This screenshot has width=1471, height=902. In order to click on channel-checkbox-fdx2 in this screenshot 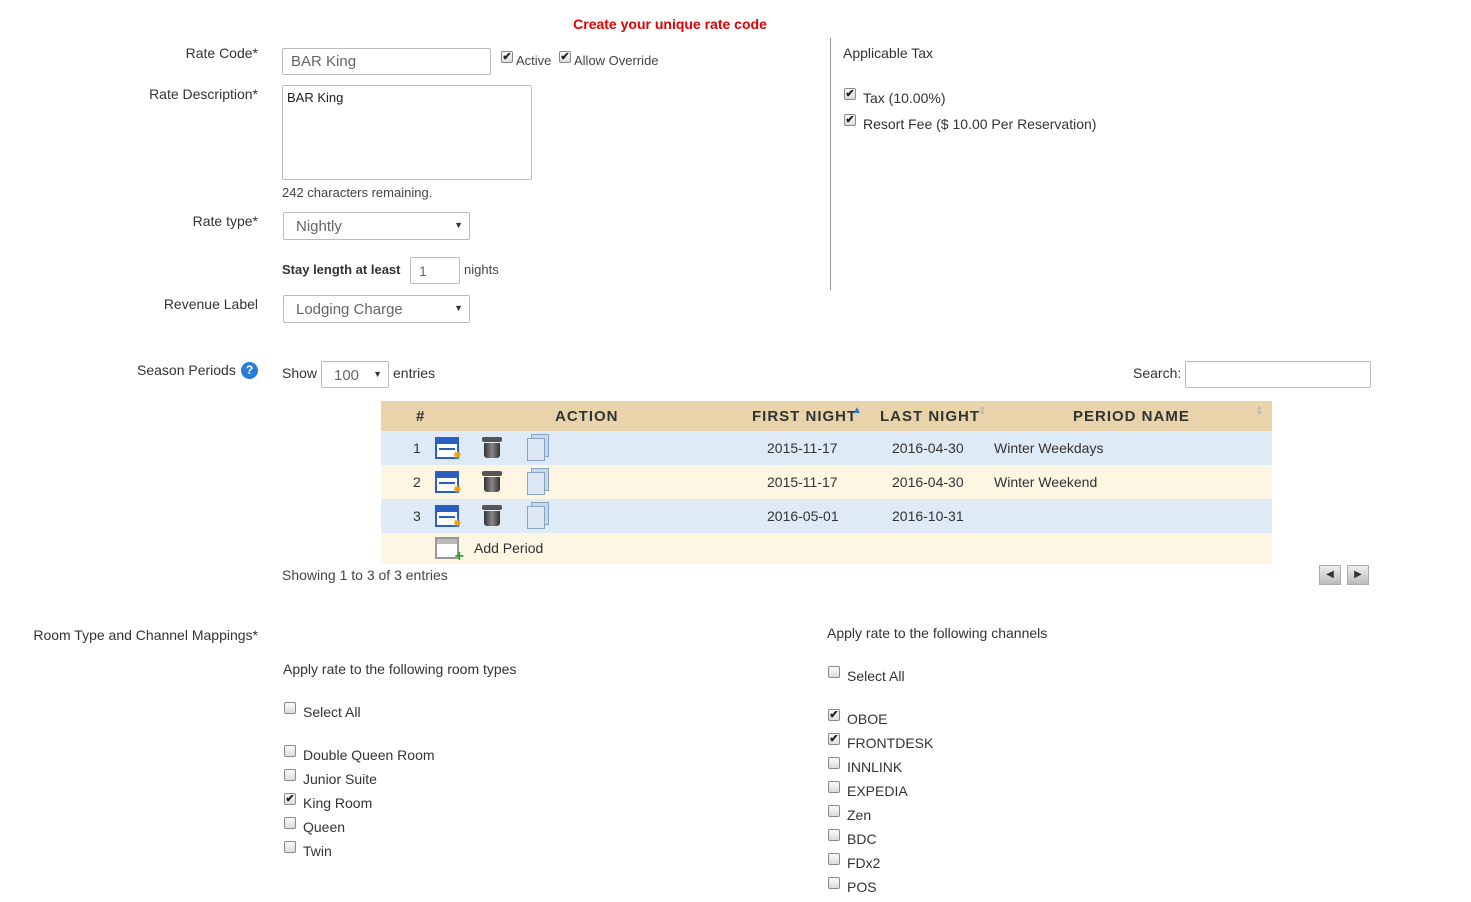, I will do `click(834, 859)`.